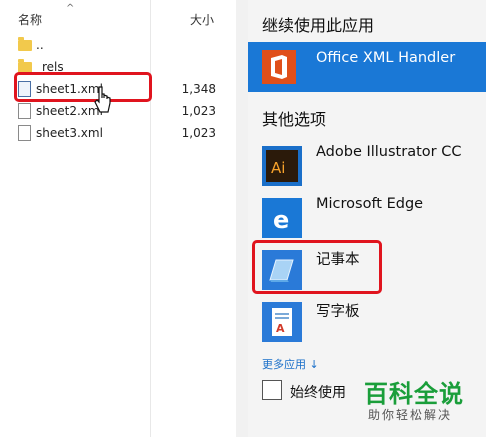  I want to click on wordpad-icon: A, so click(282, 322).